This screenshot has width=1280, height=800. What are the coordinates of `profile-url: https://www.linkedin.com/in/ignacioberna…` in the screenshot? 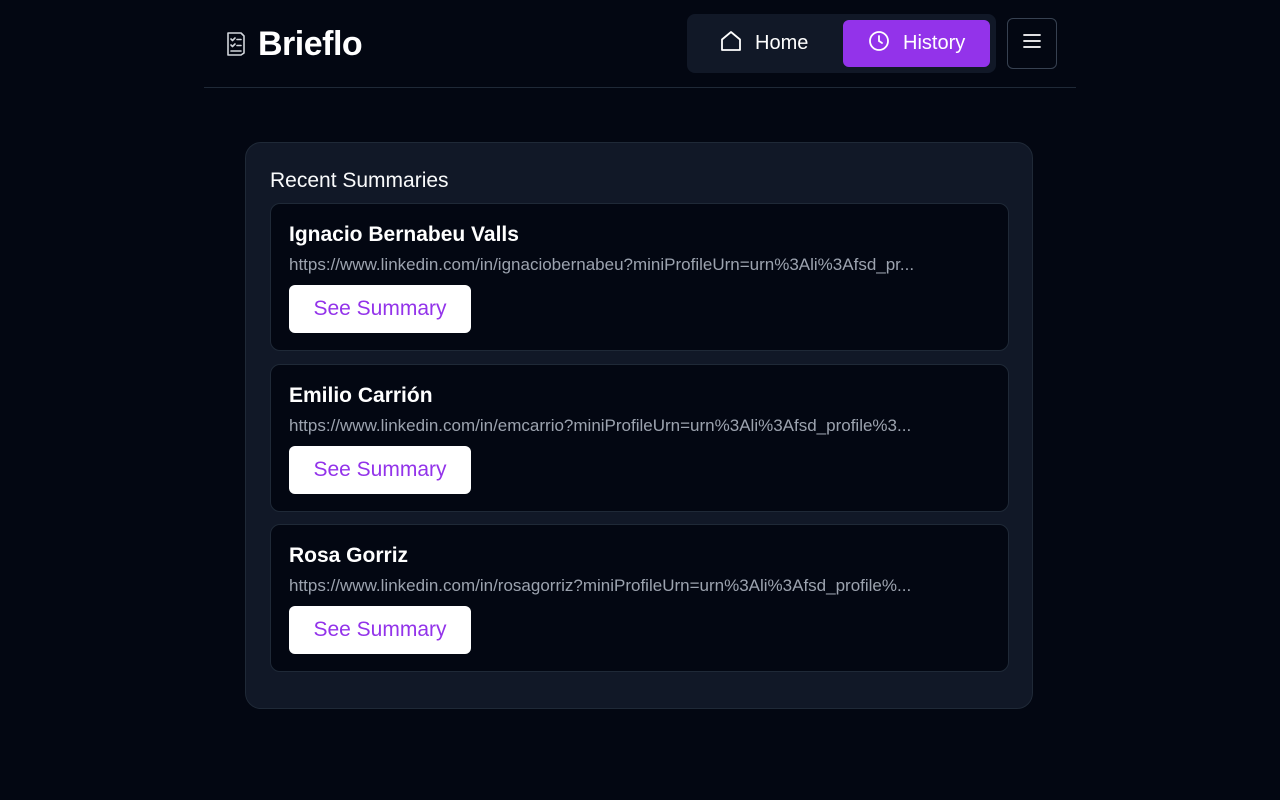 It's located at (602, 264).